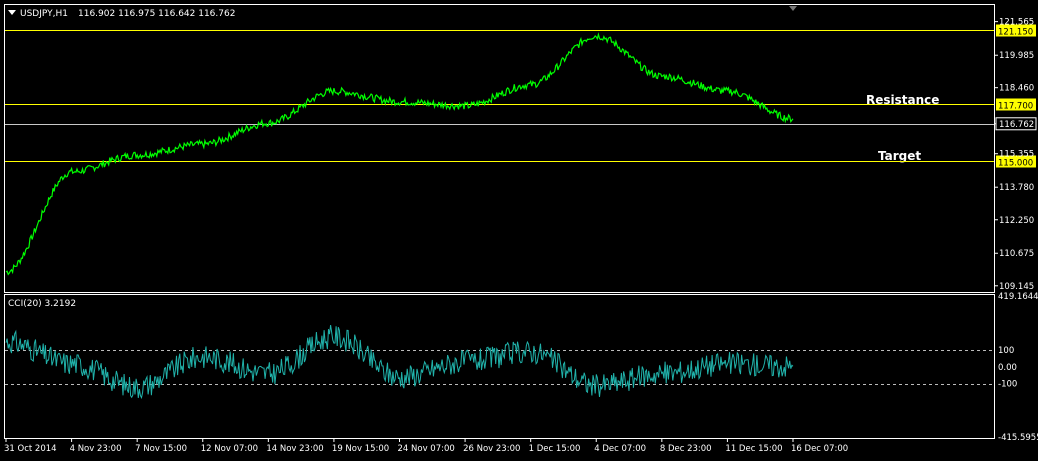 Image resolution: width=1038 pixels, height=461 pixels. I want to click on time-axis-label: 16 Dec 07:00, so click(819, 449).